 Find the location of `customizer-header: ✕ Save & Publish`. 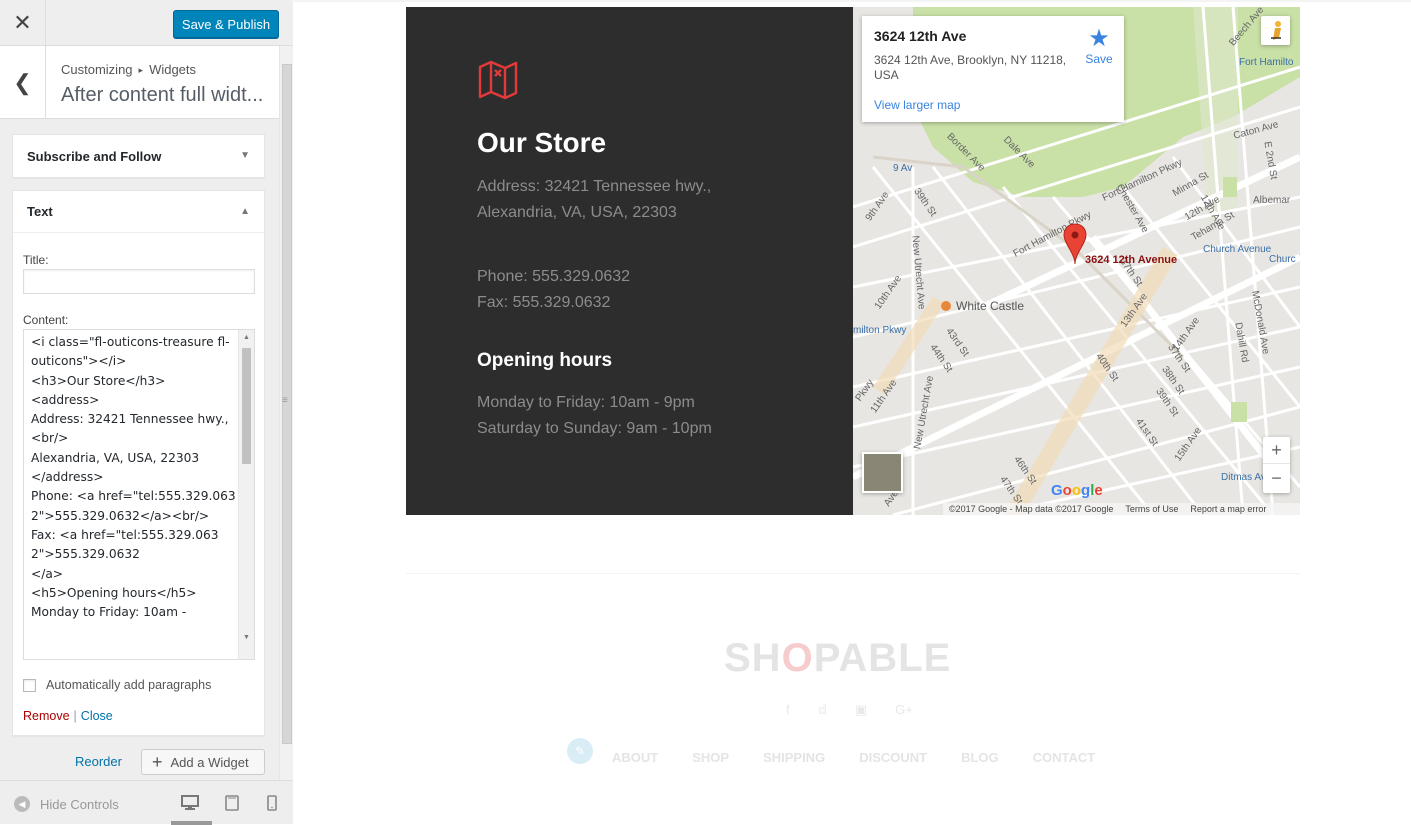

customizer-header: ✕ Save & Publish is located at coordinates (146, 23).